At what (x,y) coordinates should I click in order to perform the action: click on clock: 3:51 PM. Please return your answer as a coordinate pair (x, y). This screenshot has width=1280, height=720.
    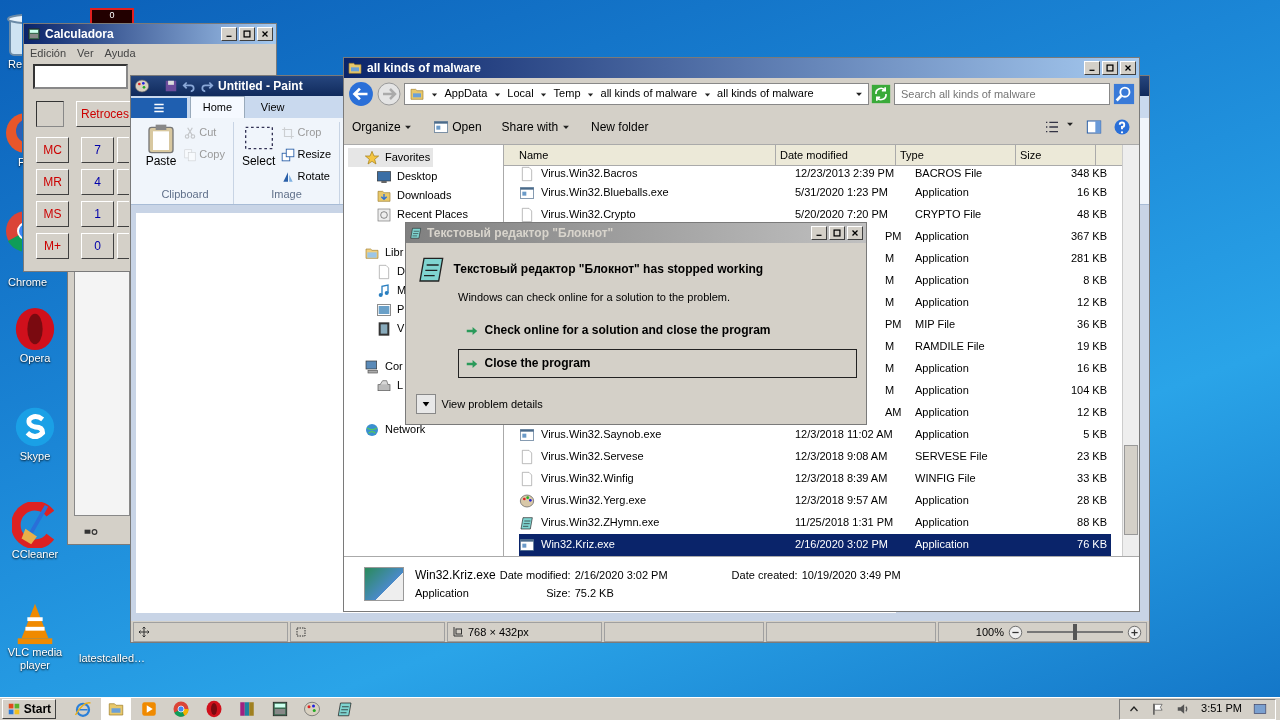
    Looking at the image, I should click on (1221, 709).